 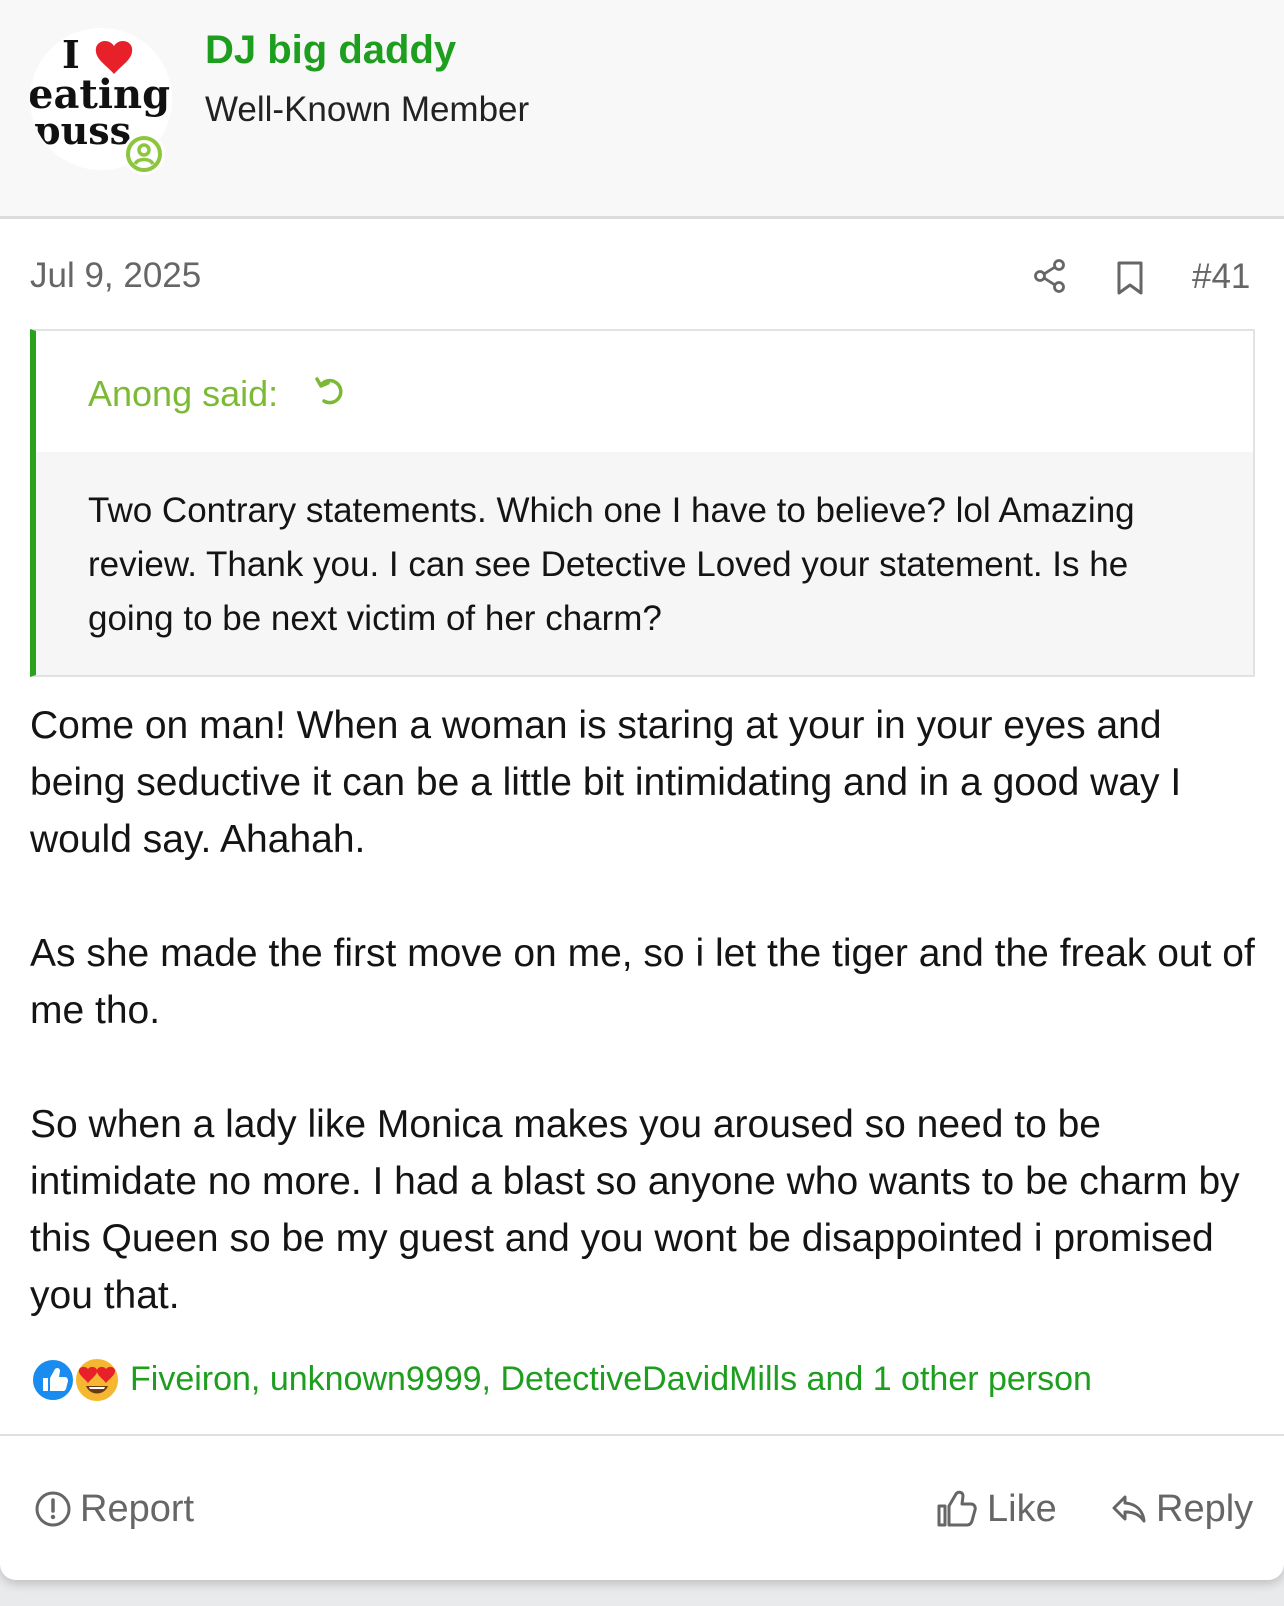 I want to click on report-button: Report, so click(x=114, y=1509).